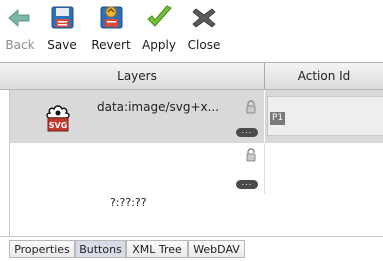 Image resolution: width=383 pixels, height=261 pixels. What do you see at coordinates (216, 249) in the screenshot?
I see `tab-webdav: WebDAV` at bounding box center [216, 249].